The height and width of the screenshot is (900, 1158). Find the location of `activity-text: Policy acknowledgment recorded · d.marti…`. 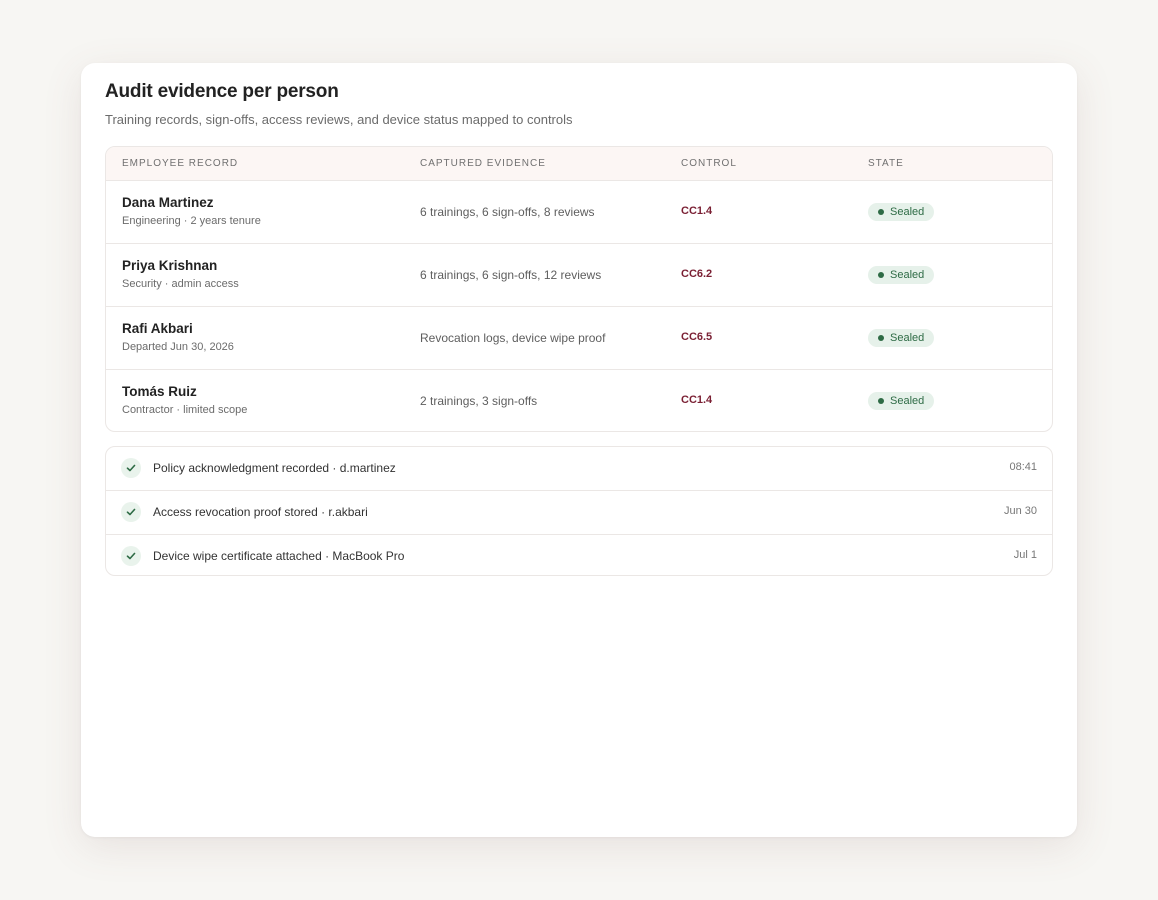

activity-text: Policy acknowledgment recorded · d.marti… is located at coordinates (274, 468).